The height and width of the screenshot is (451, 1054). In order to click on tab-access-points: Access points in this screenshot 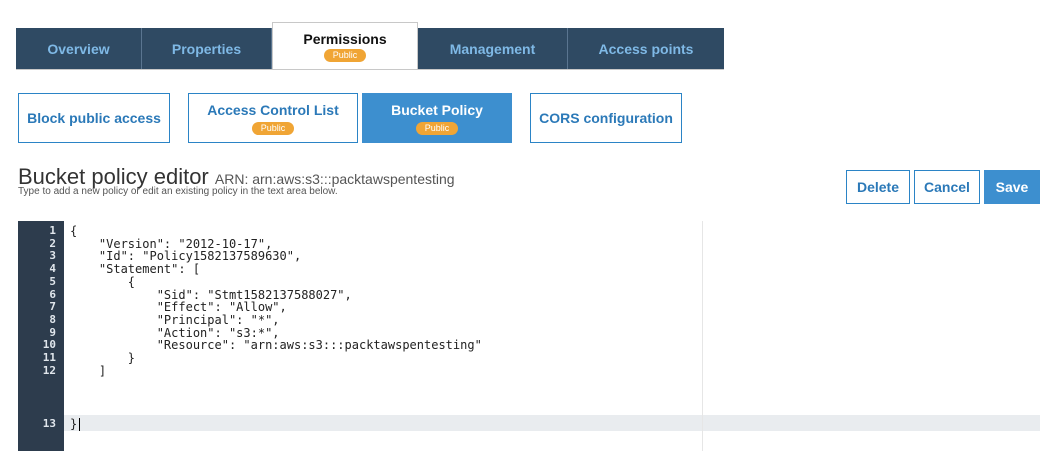, I will do `click(646, 49)`.